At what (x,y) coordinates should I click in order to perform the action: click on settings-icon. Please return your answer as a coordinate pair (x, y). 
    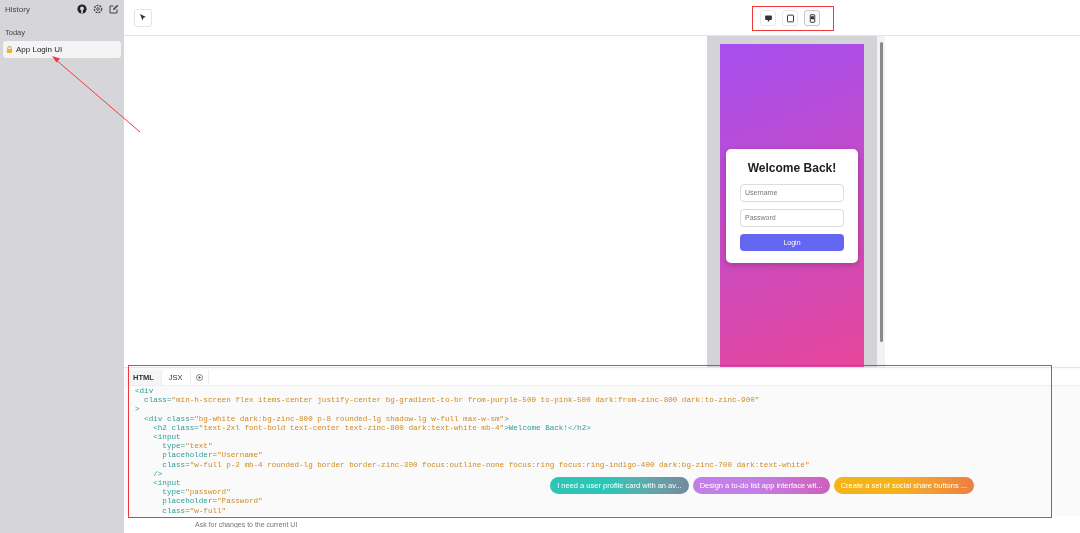
    Looking at the image, I should click on (98, 9).